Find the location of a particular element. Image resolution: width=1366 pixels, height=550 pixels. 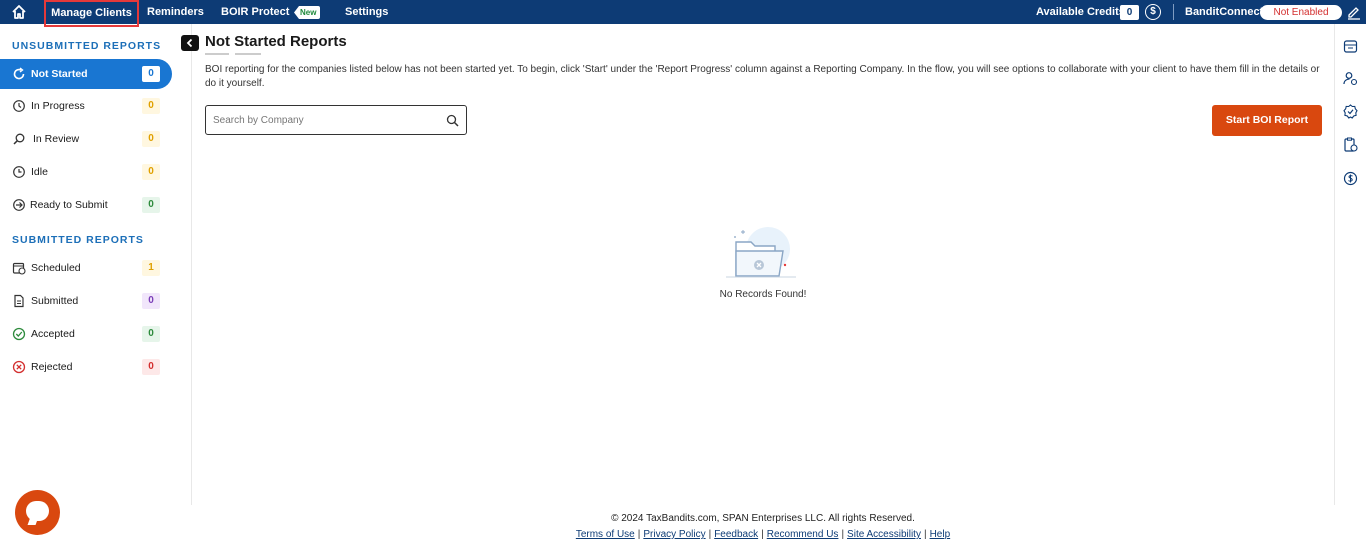

chevron-left-icon is located at coordinates (189, 43).